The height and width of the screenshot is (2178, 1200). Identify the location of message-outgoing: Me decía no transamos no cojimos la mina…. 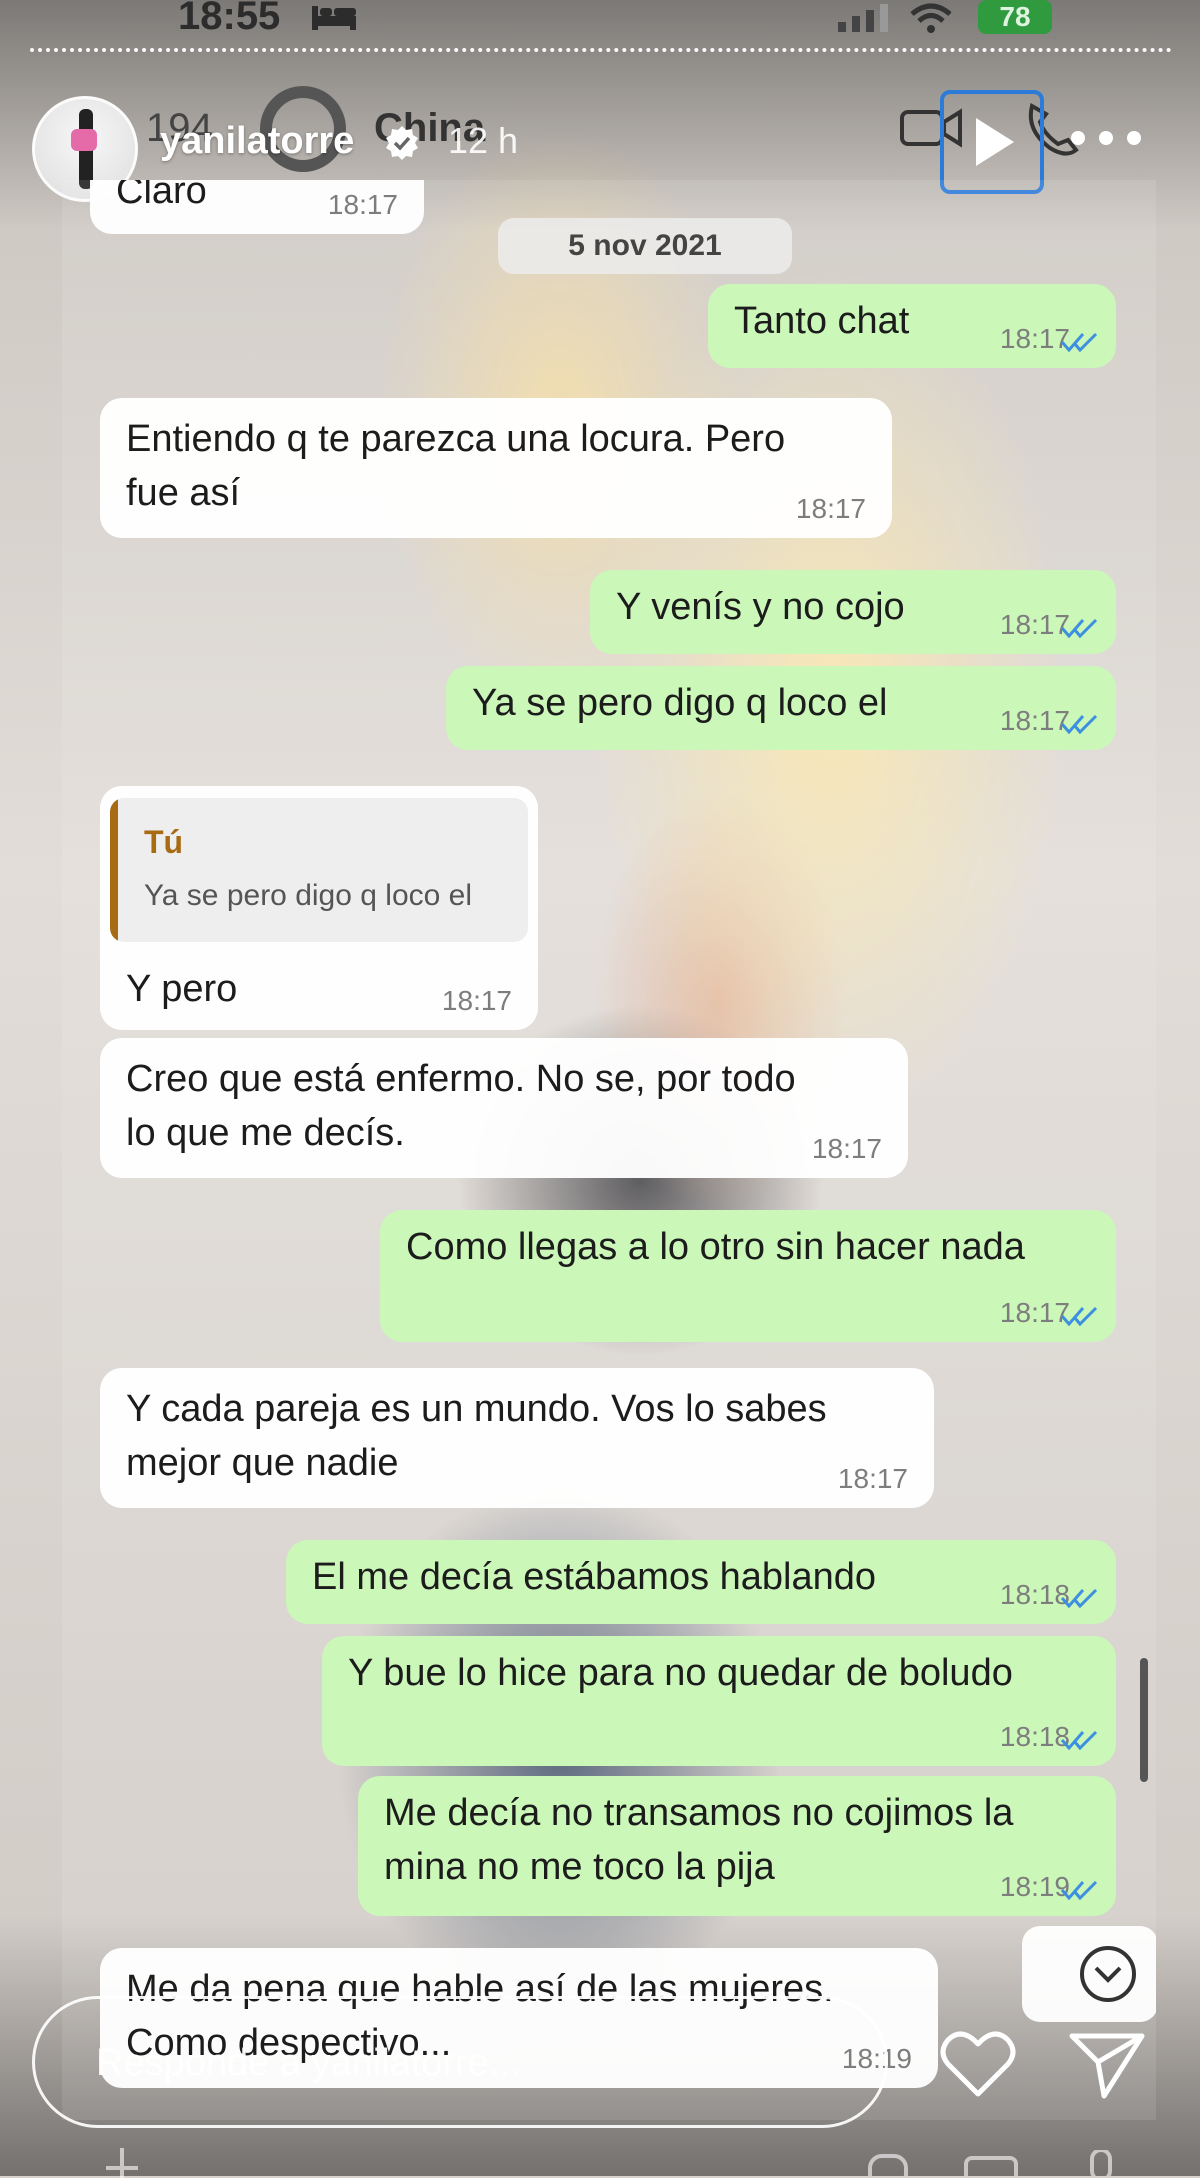
(737, 1846).